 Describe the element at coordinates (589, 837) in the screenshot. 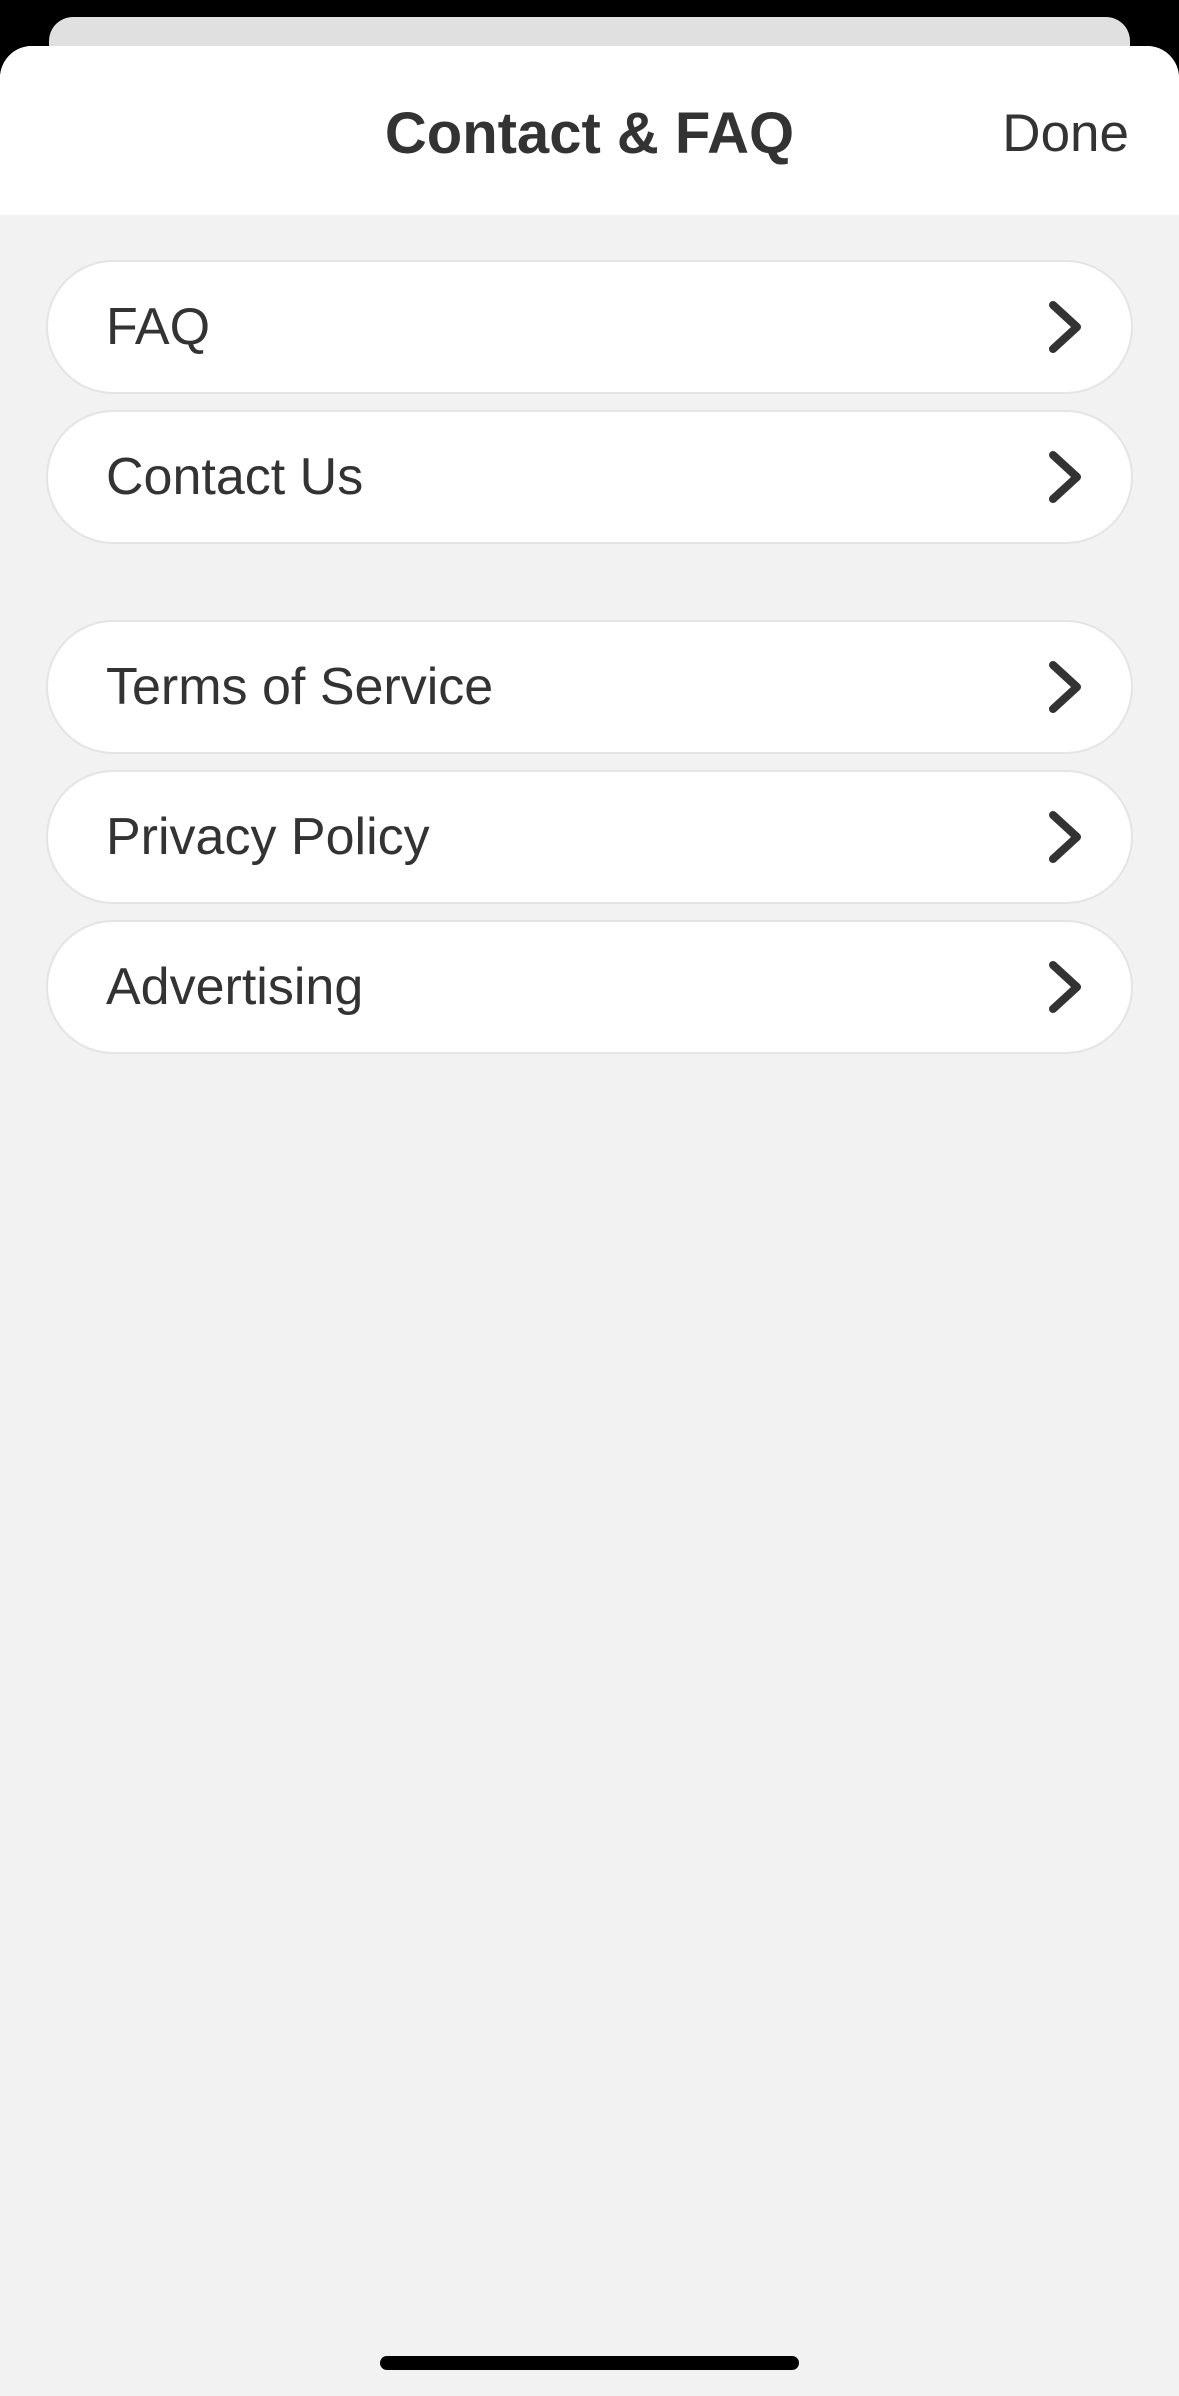

I see `privacy-policy-row: Privacy Policy` at that location.